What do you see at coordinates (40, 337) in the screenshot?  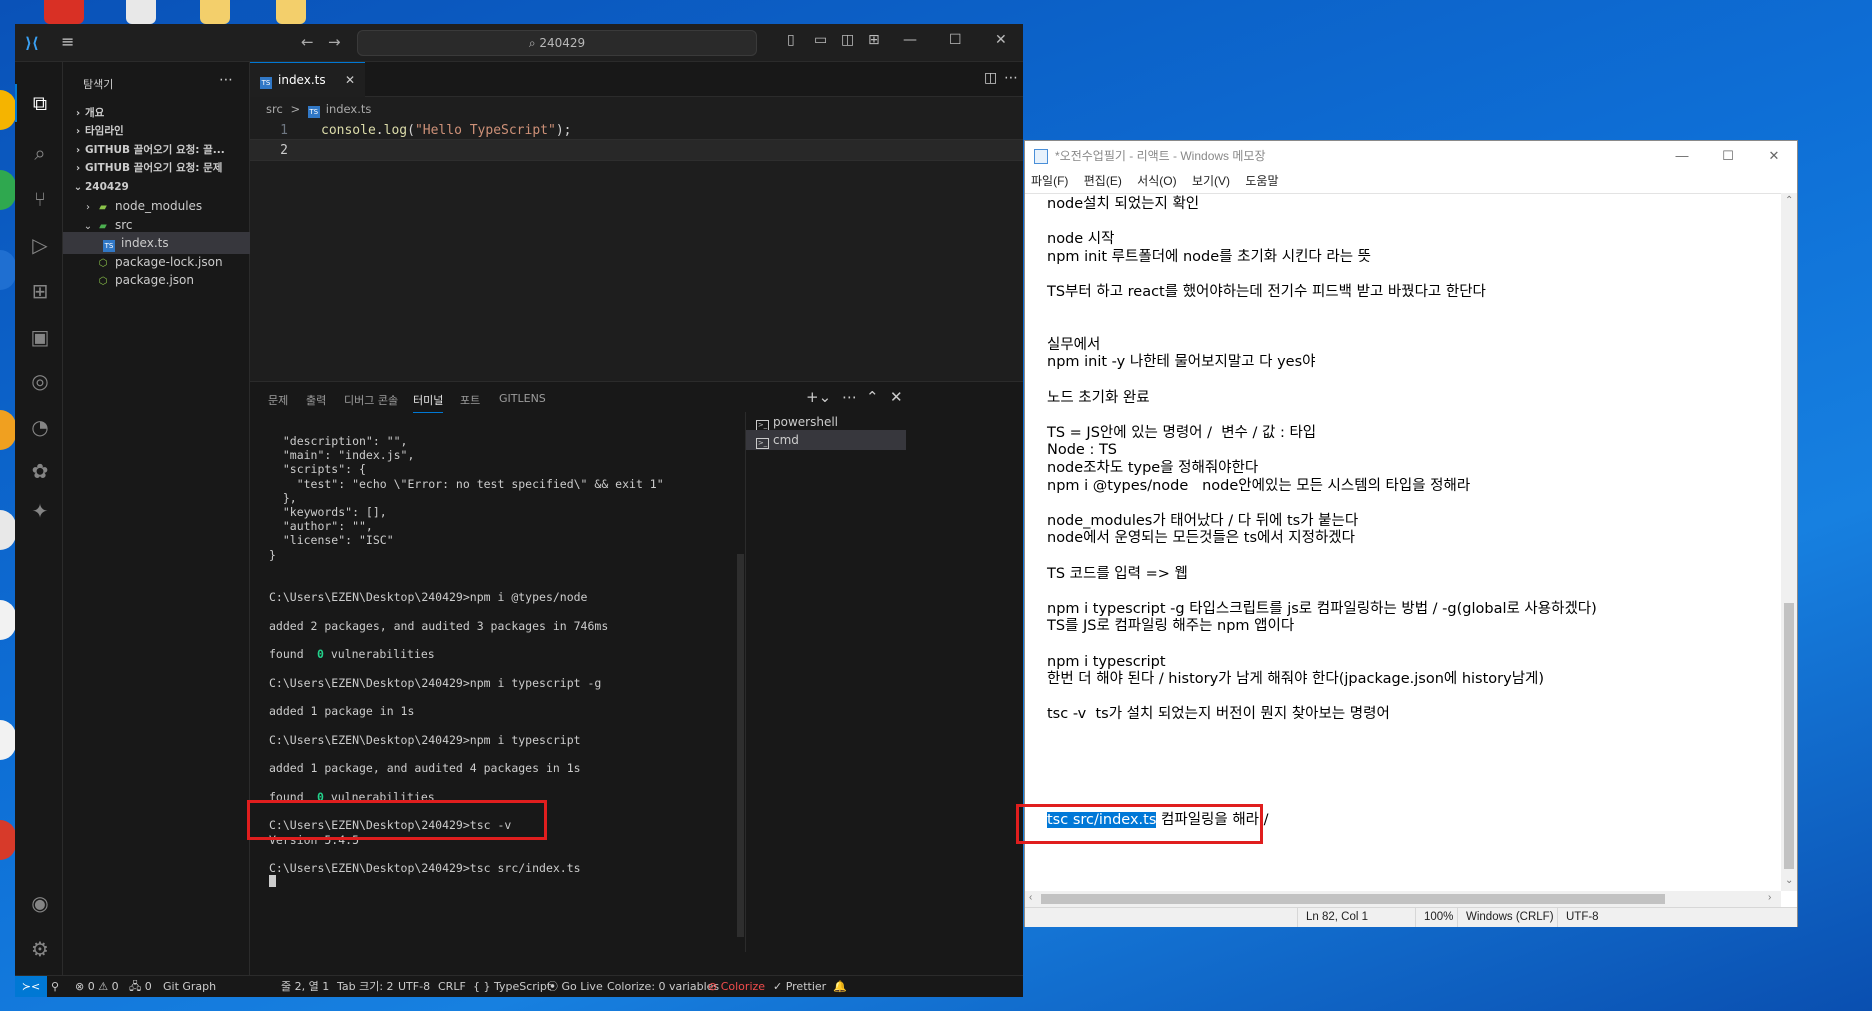 I see `remote-explorer-icon: ▣` at bounding box center [40, 337].